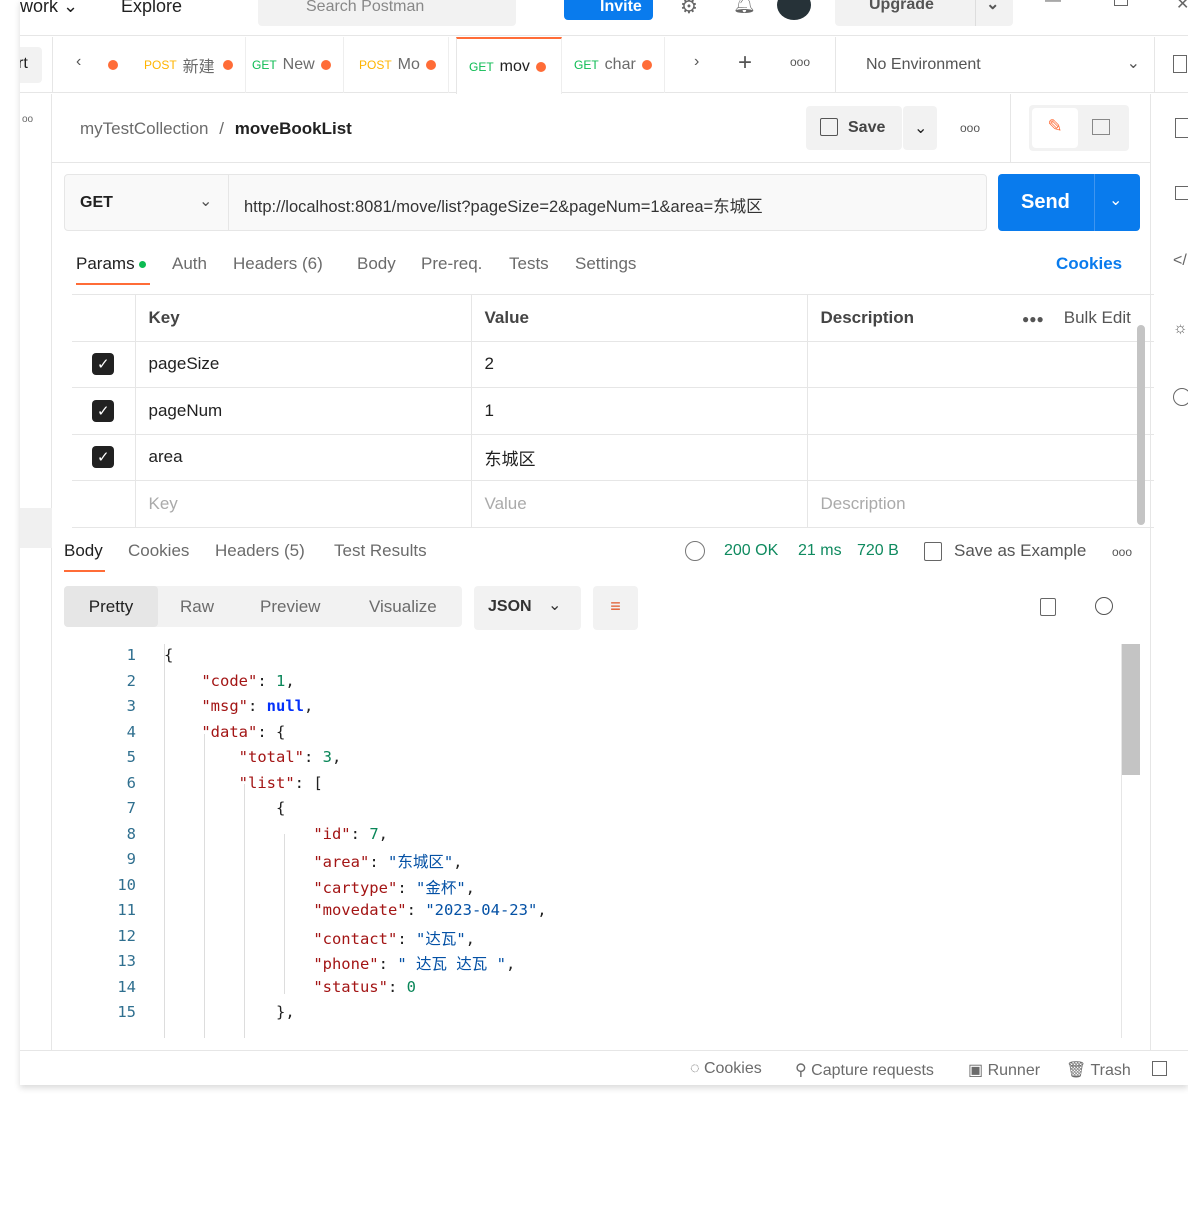  Describe the element at coordinates (31, 65) in the screenshot. I see `import-button-partial: rt` at that location.